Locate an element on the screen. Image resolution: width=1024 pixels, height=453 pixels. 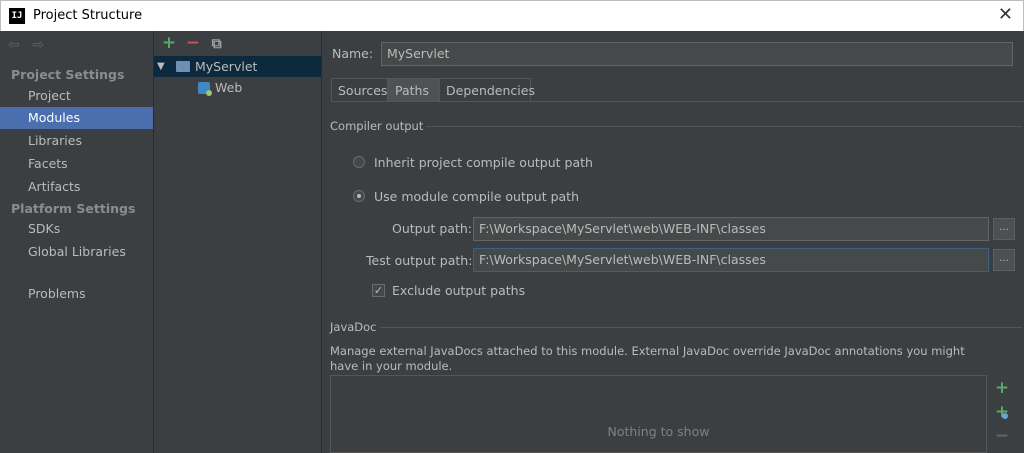
tree-node-myservlet: ▼ MyServlet is located at coordinates (237, 66).